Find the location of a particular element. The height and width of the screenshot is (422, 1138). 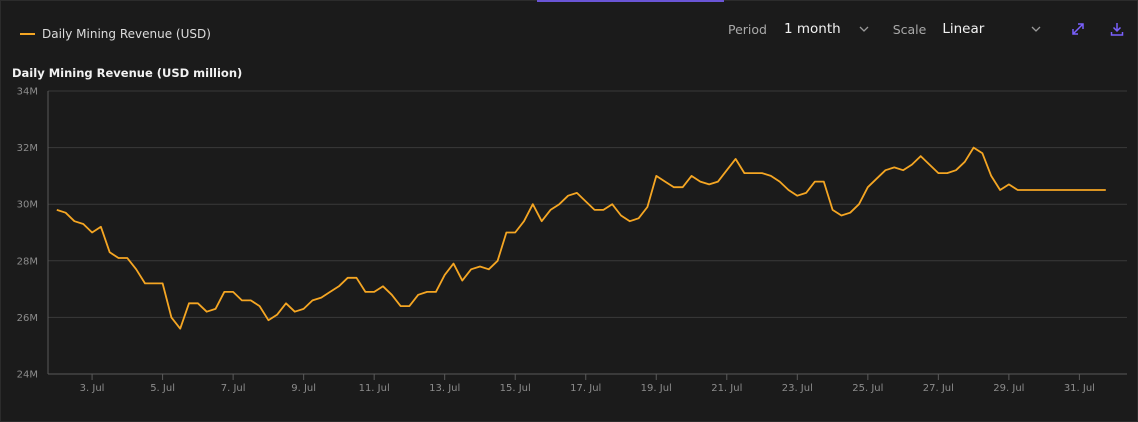

y-axis-ticks: 24M 26M 28M 30M 32M 34M is located at coordinates (27, 234).